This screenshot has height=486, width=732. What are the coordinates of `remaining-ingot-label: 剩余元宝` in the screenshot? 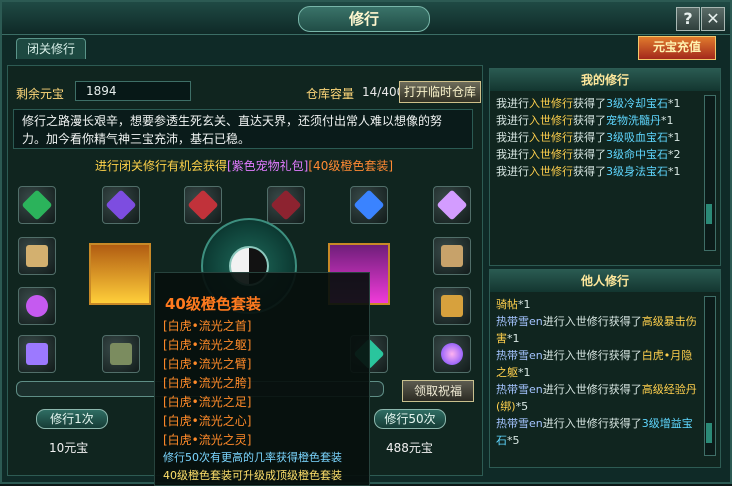 It's located at (40, 94).